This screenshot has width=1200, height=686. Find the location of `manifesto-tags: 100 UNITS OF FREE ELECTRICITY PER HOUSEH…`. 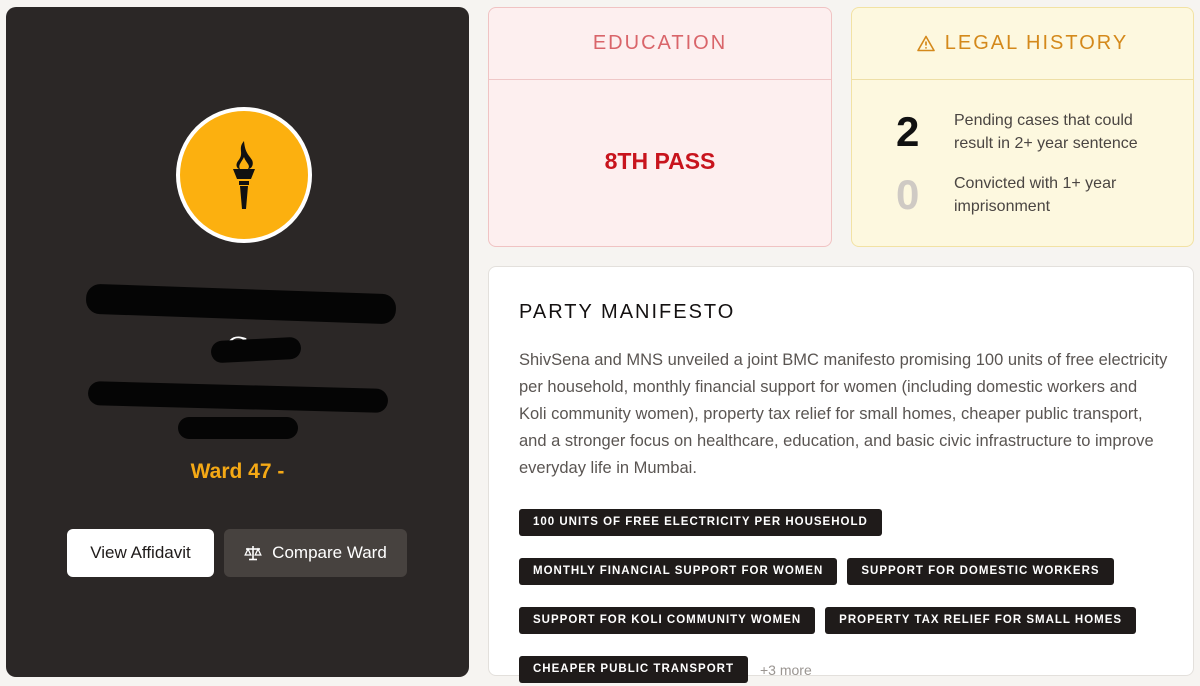

manifesto-tags: 100 UNITS OF FREE ELECTRICITY PER HOUSEH… is located at coordinates (854, 596).